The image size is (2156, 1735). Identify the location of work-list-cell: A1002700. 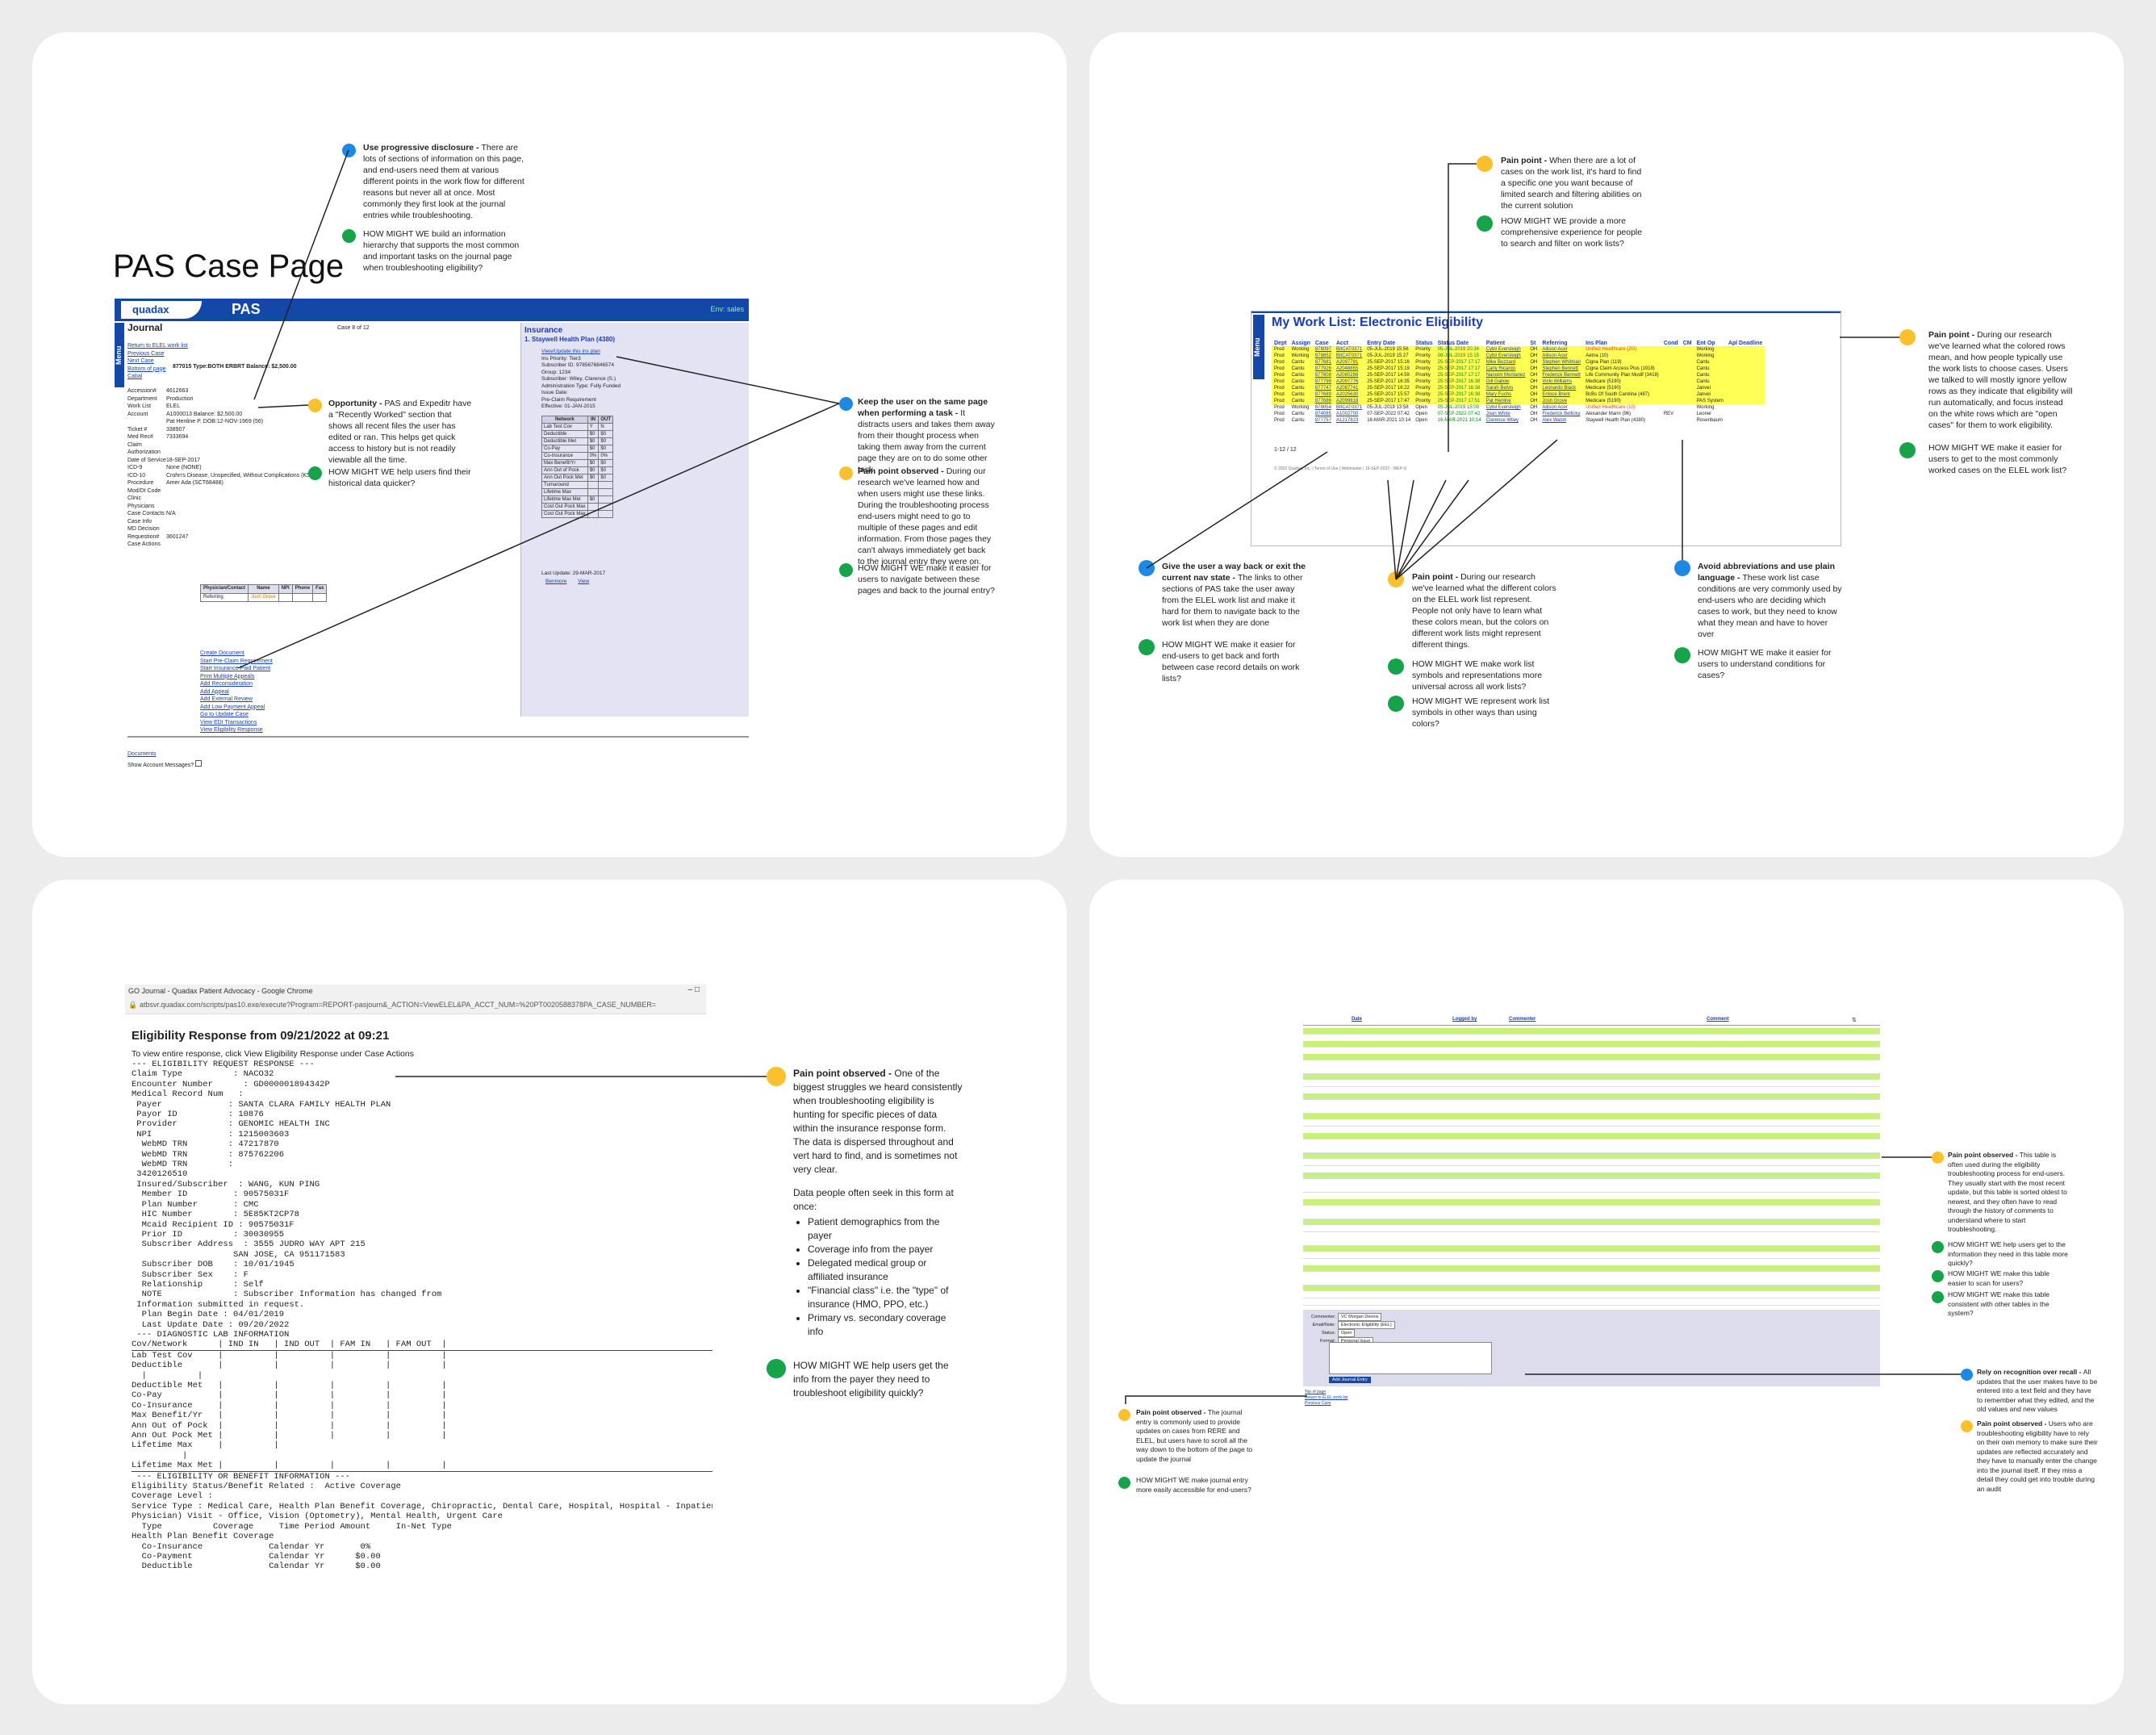
(1349, 414).